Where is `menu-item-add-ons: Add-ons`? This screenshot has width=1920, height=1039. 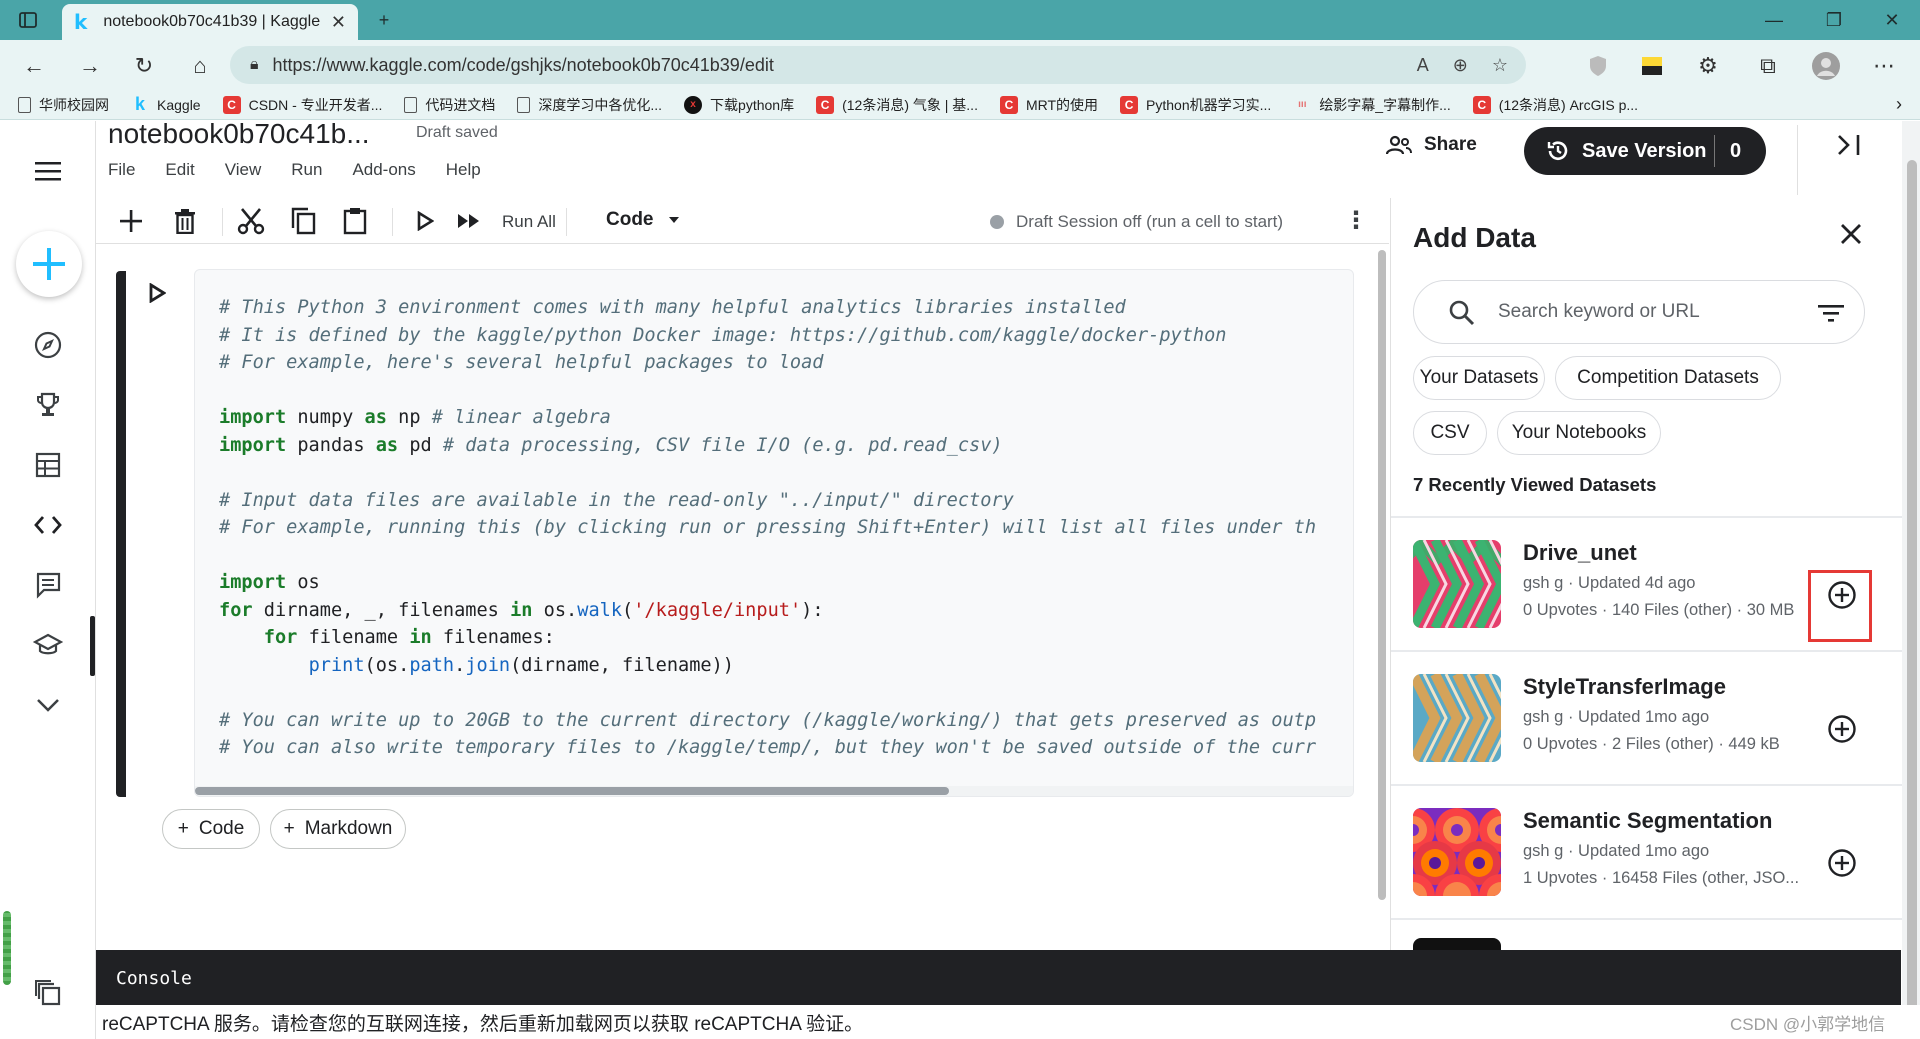
menu-item-add-ons: Add-ons is located at coordinates (383, 170).